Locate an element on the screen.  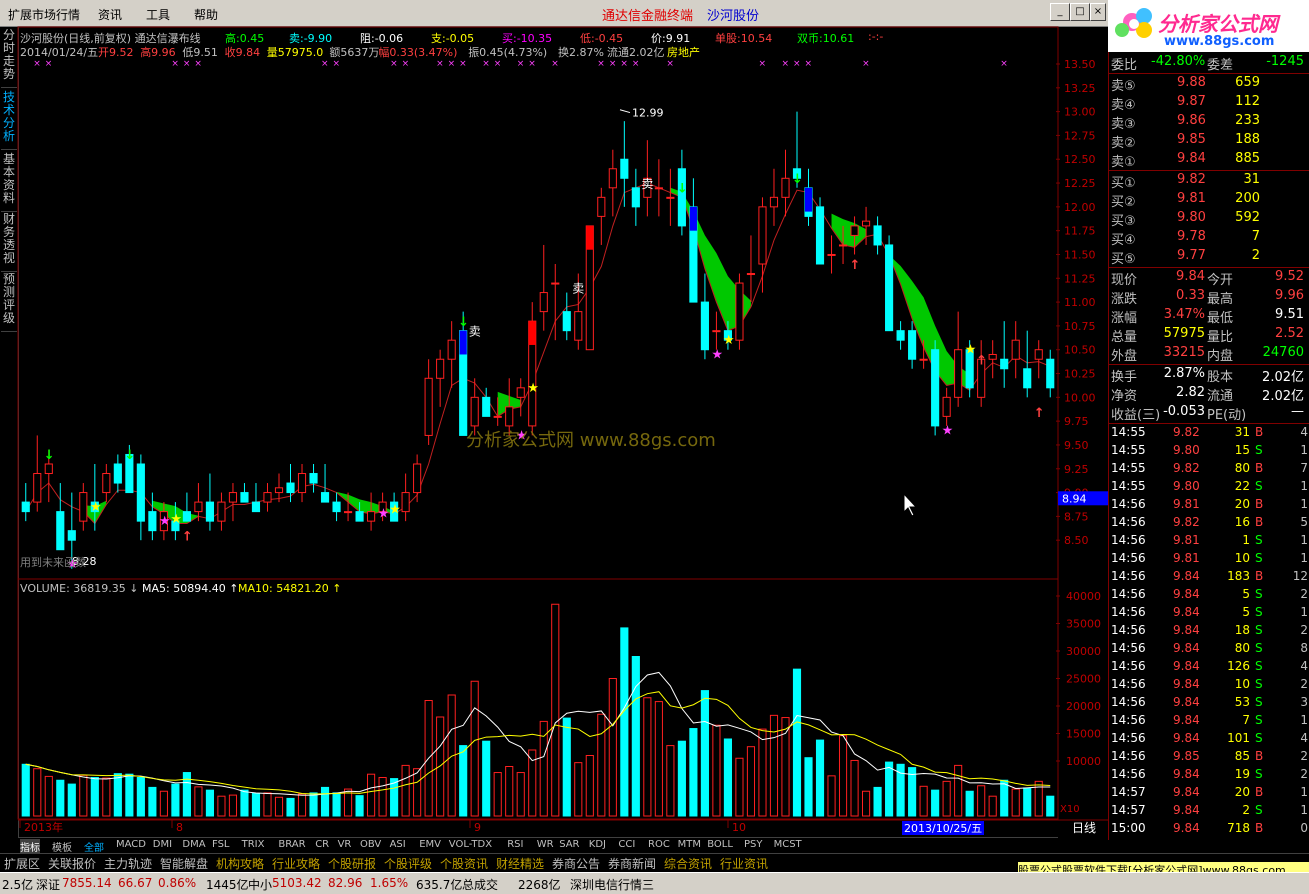
link-item: 综合资讯 is located at coordinates (688, 863).